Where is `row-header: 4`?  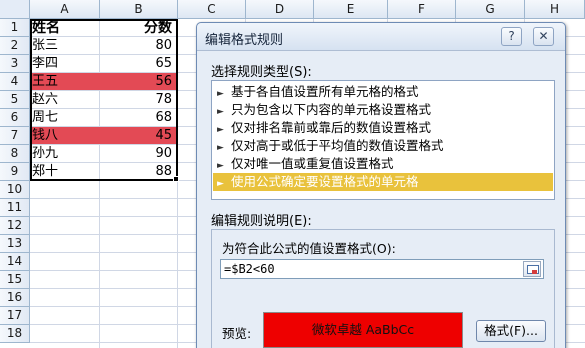 row-header: 4 is located at coordinates (15, 82).